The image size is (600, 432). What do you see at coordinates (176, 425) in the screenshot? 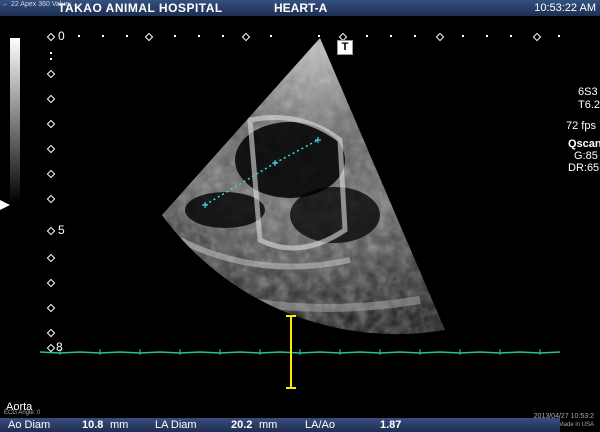
I see `measurement-label: LA Diam` at bounding box center [176, 425].